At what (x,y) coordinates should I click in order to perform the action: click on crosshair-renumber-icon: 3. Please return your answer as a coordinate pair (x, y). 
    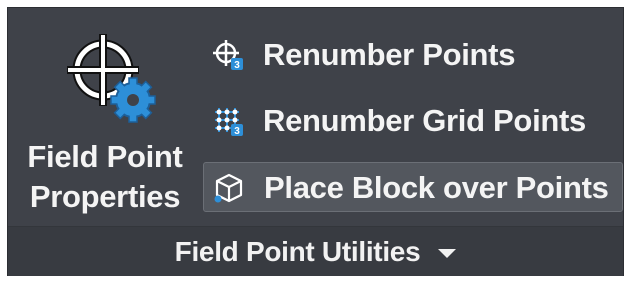
    Looking at the image, I should click on (228, 55).